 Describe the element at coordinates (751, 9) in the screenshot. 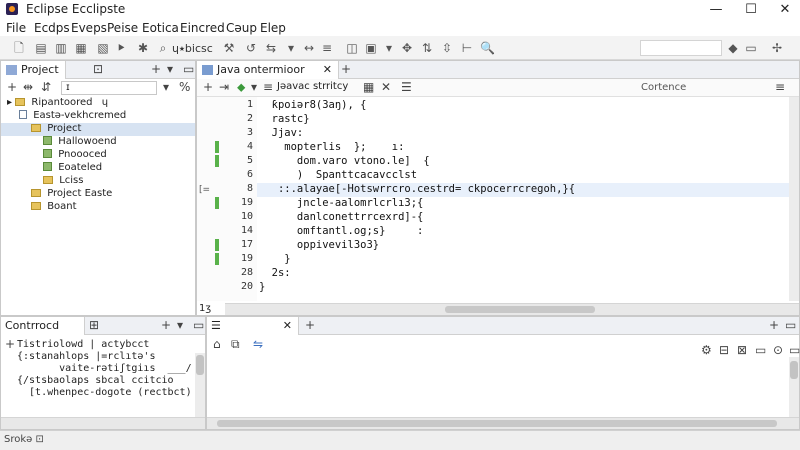

I see `maximize-button: ☐` at that location.